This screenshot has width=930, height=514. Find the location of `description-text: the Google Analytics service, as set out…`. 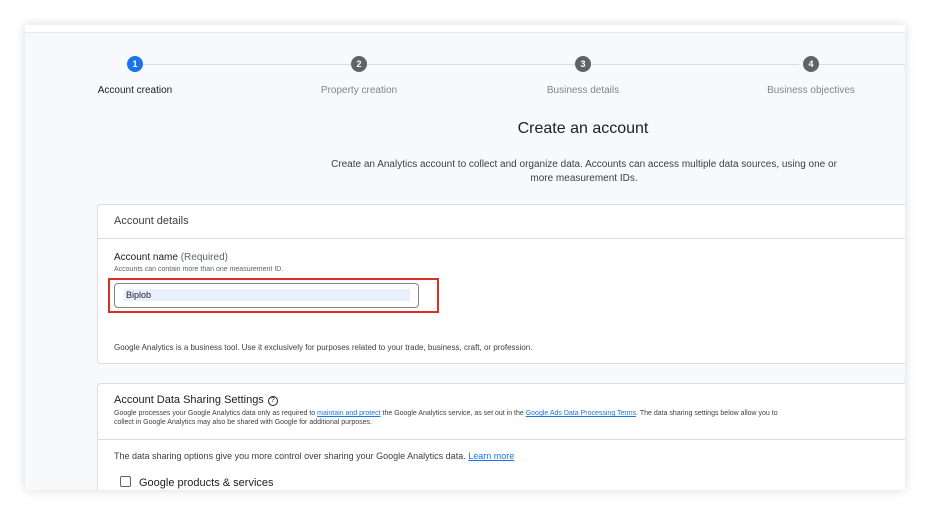

description-text: the Google Analytics service, as set out… is located at coordinates (453, 413).